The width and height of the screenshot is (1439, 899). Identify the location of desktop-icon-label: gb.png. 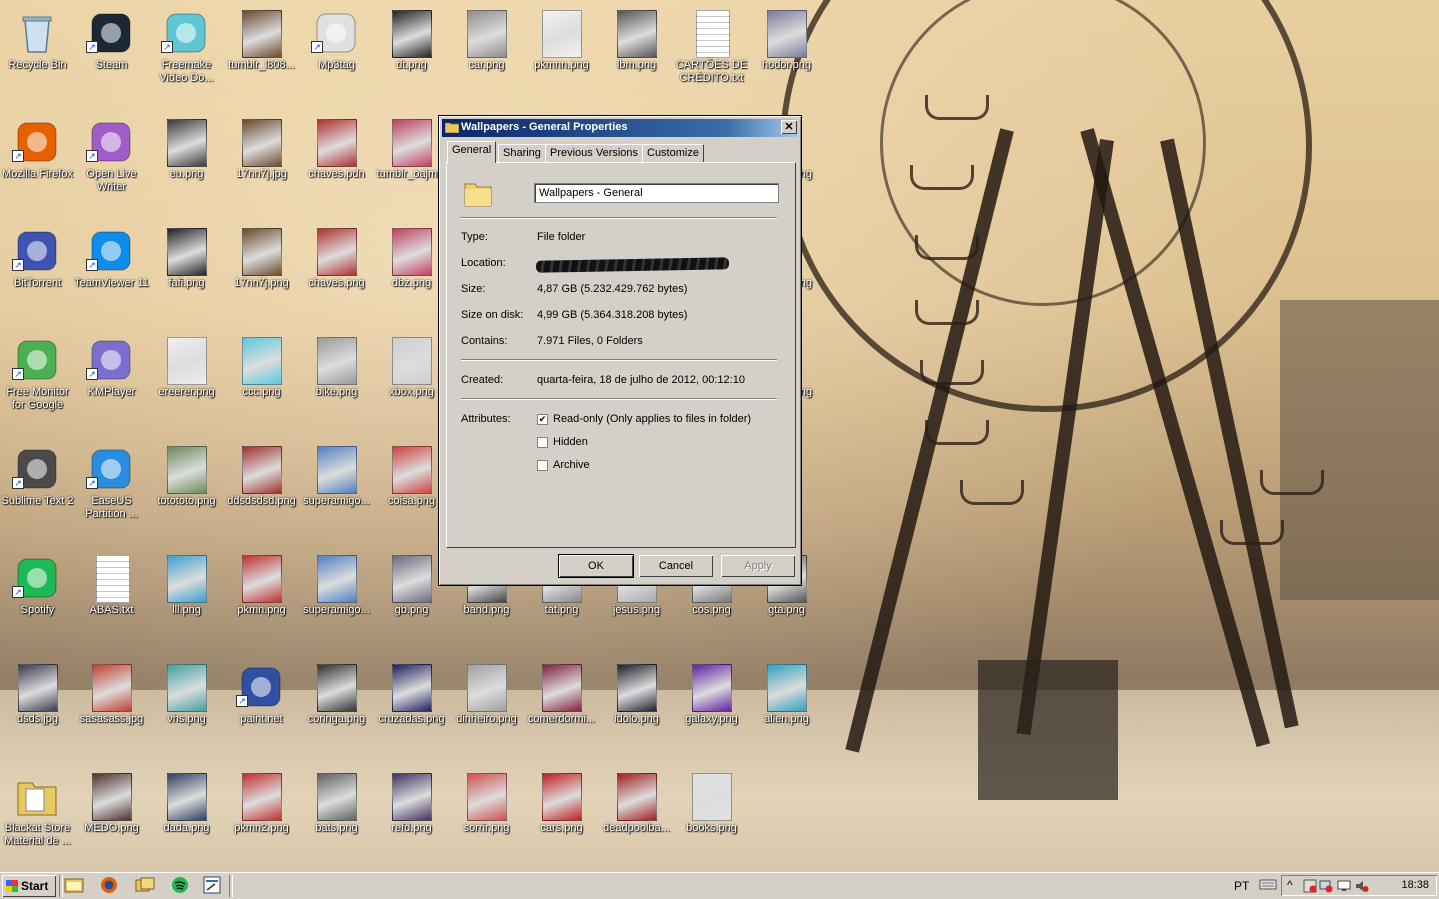
(411, 610).